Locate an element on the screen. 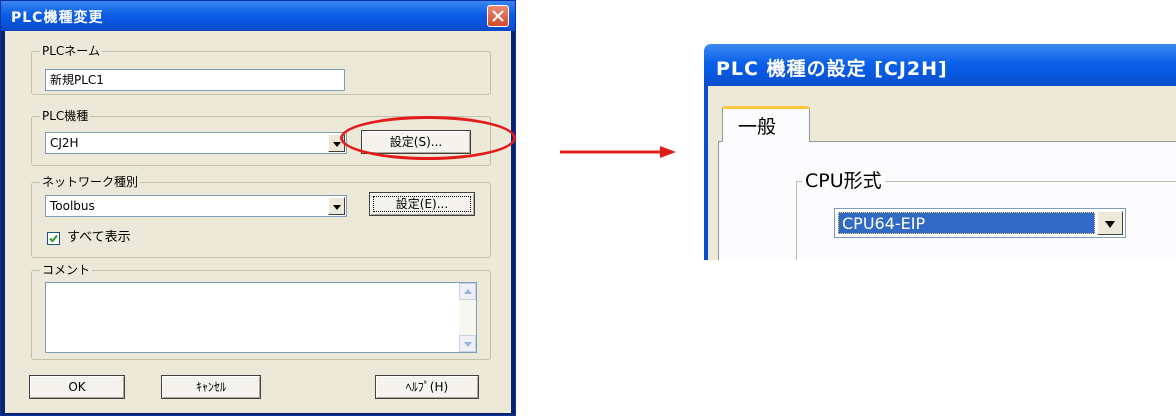  plc-name-group-label: PLCネーム is located at coordinates (71, 51).